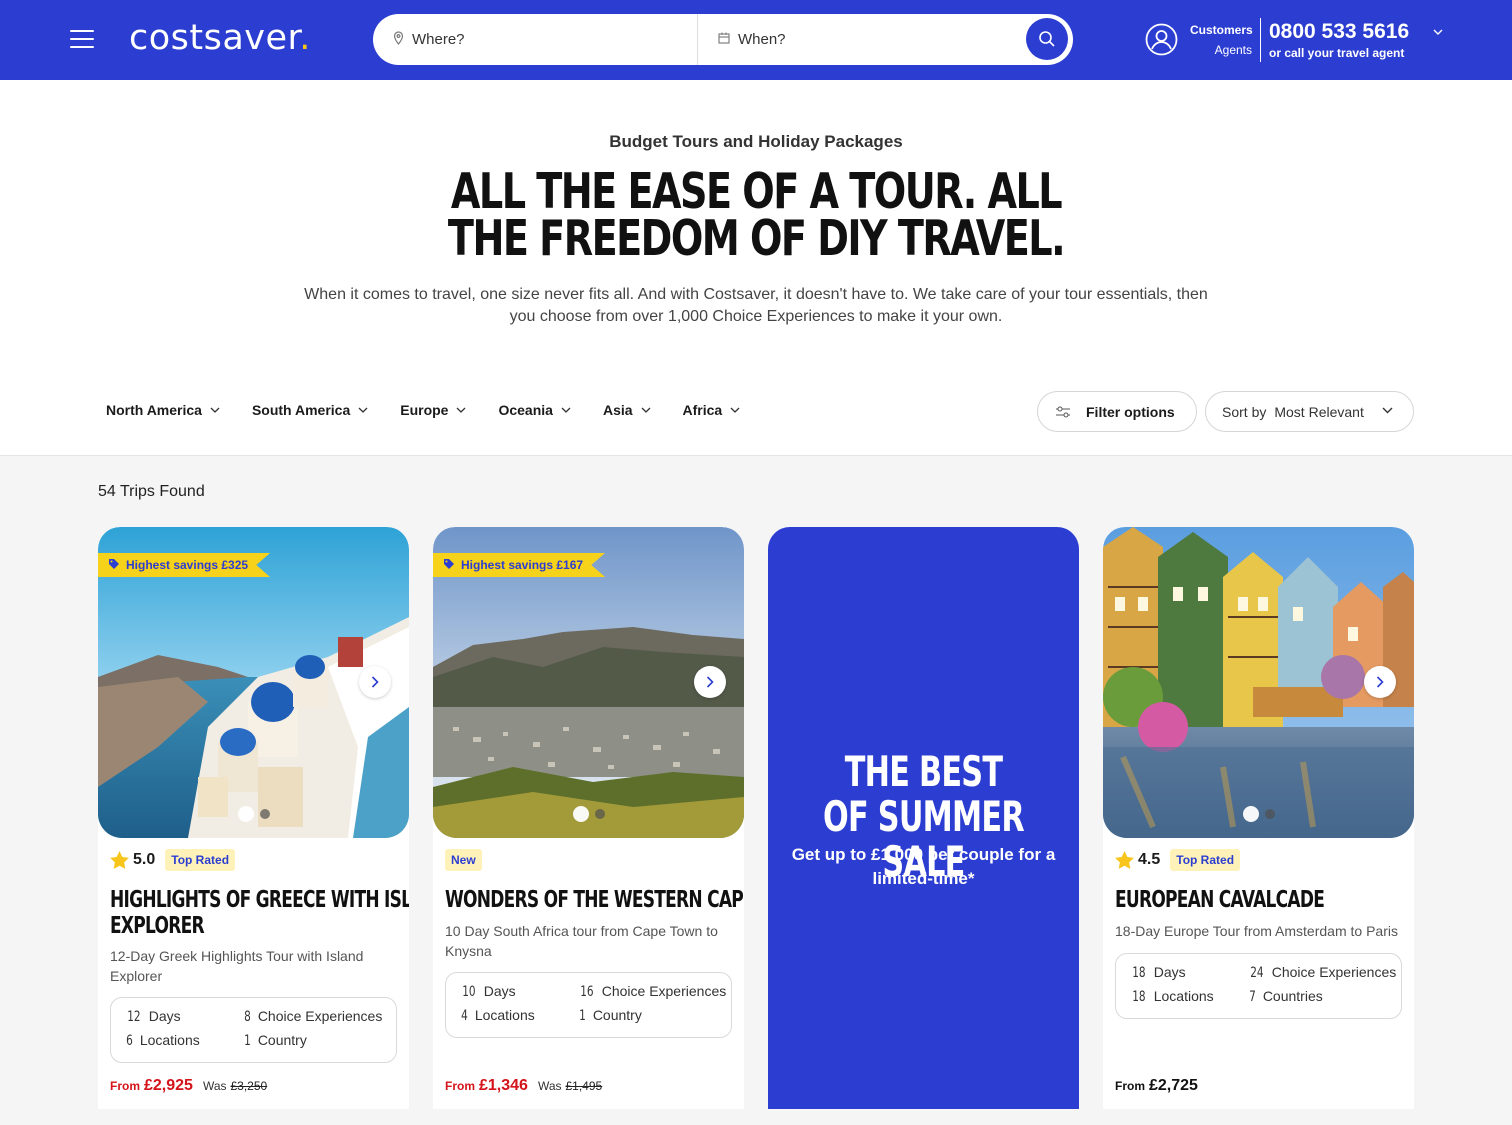  I want to click on results-count: 54 Trips Found, so click(151, 491).